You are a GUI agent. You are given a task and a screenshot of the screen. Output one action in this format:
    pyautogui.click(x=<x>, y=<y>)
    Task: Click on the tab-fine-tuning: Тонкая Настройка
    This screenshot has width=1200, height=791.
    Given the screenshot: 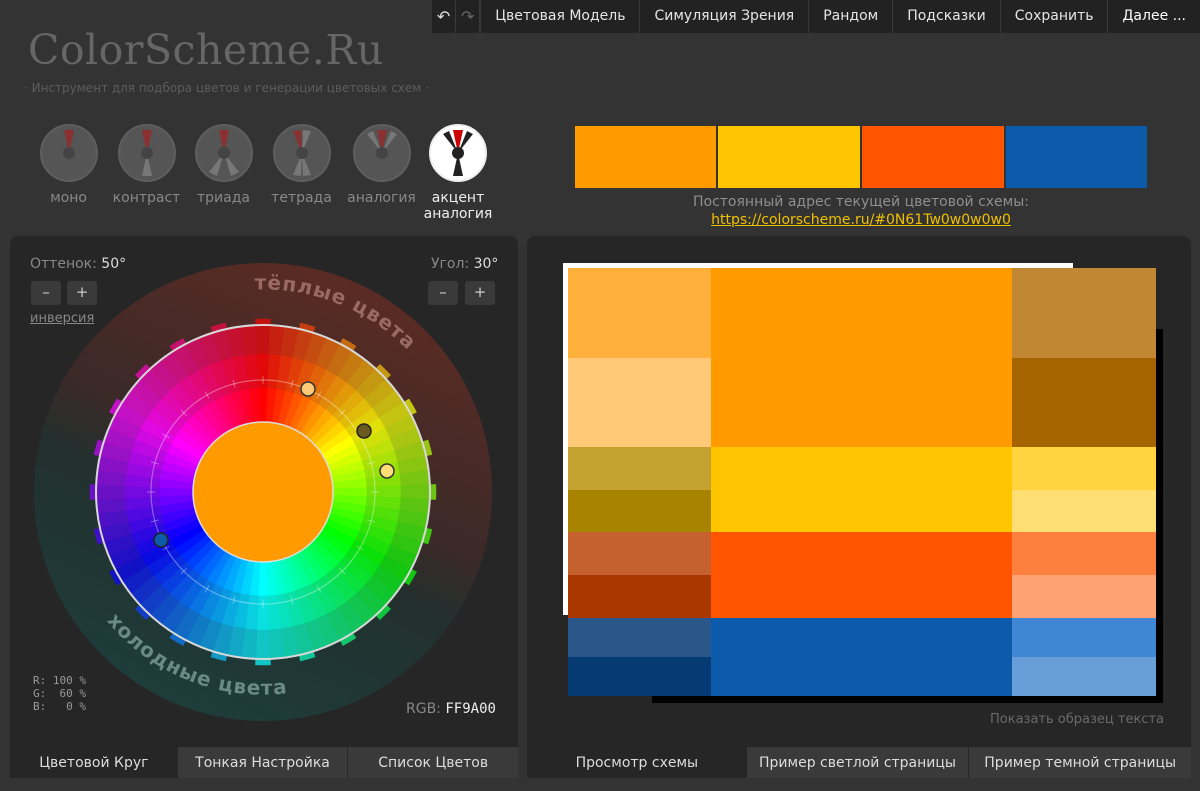 What is the action you would take?
    pyautogui.click(x=263, y=762)
    